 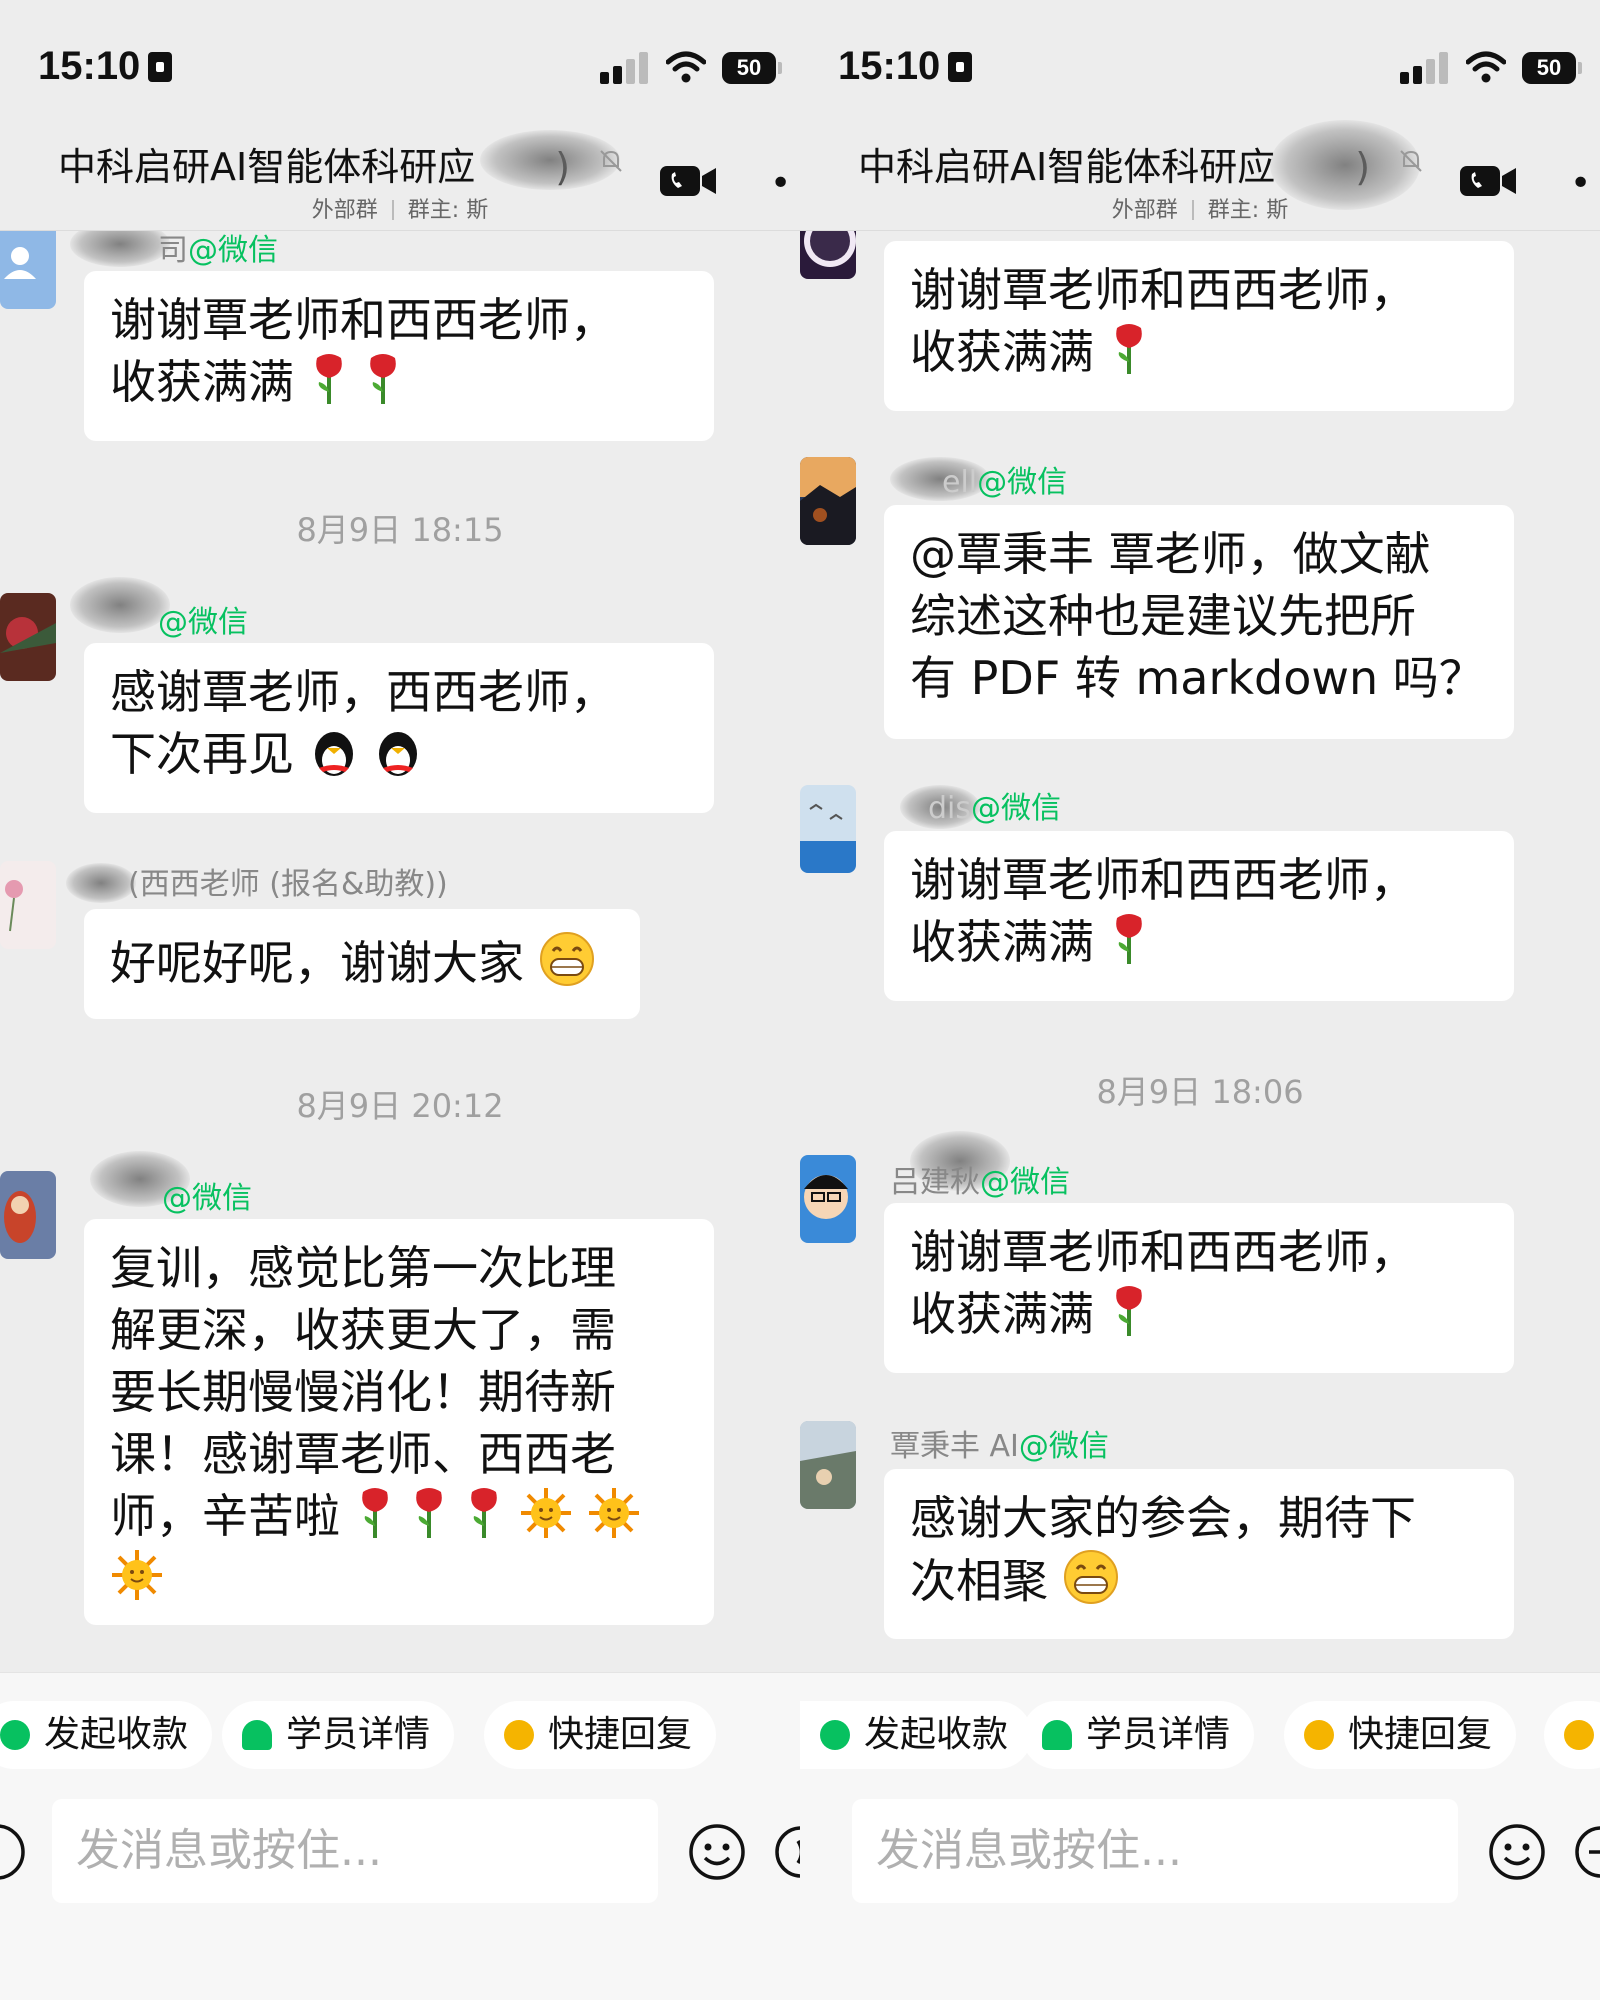 I want to click on message-bubble: 感谢大家的参会，期待下 次相聚, so click(x=1199, y=1554).